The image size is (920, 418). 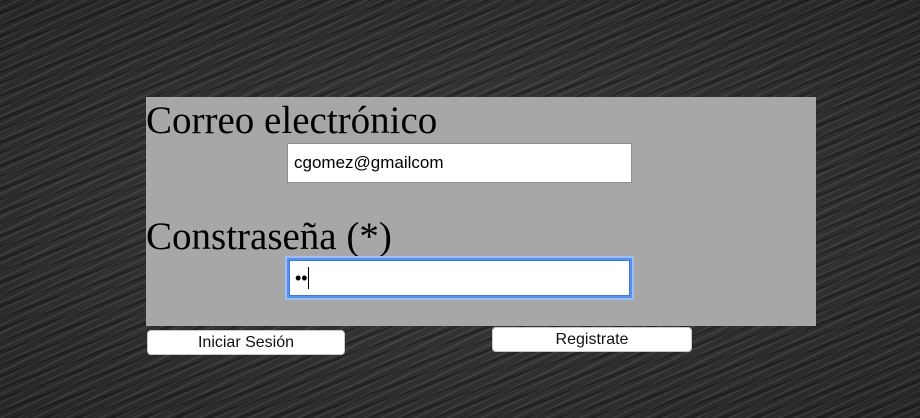 I want to click on text-caret, so click(x=308, y=278).